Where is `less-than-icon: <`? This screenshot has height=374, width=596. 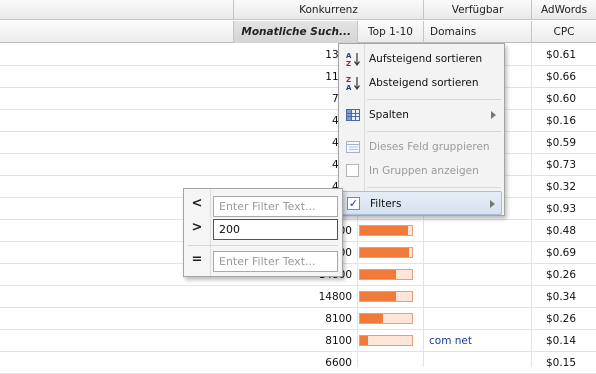
less-than-icon: < is located at coordinates (197, 203).